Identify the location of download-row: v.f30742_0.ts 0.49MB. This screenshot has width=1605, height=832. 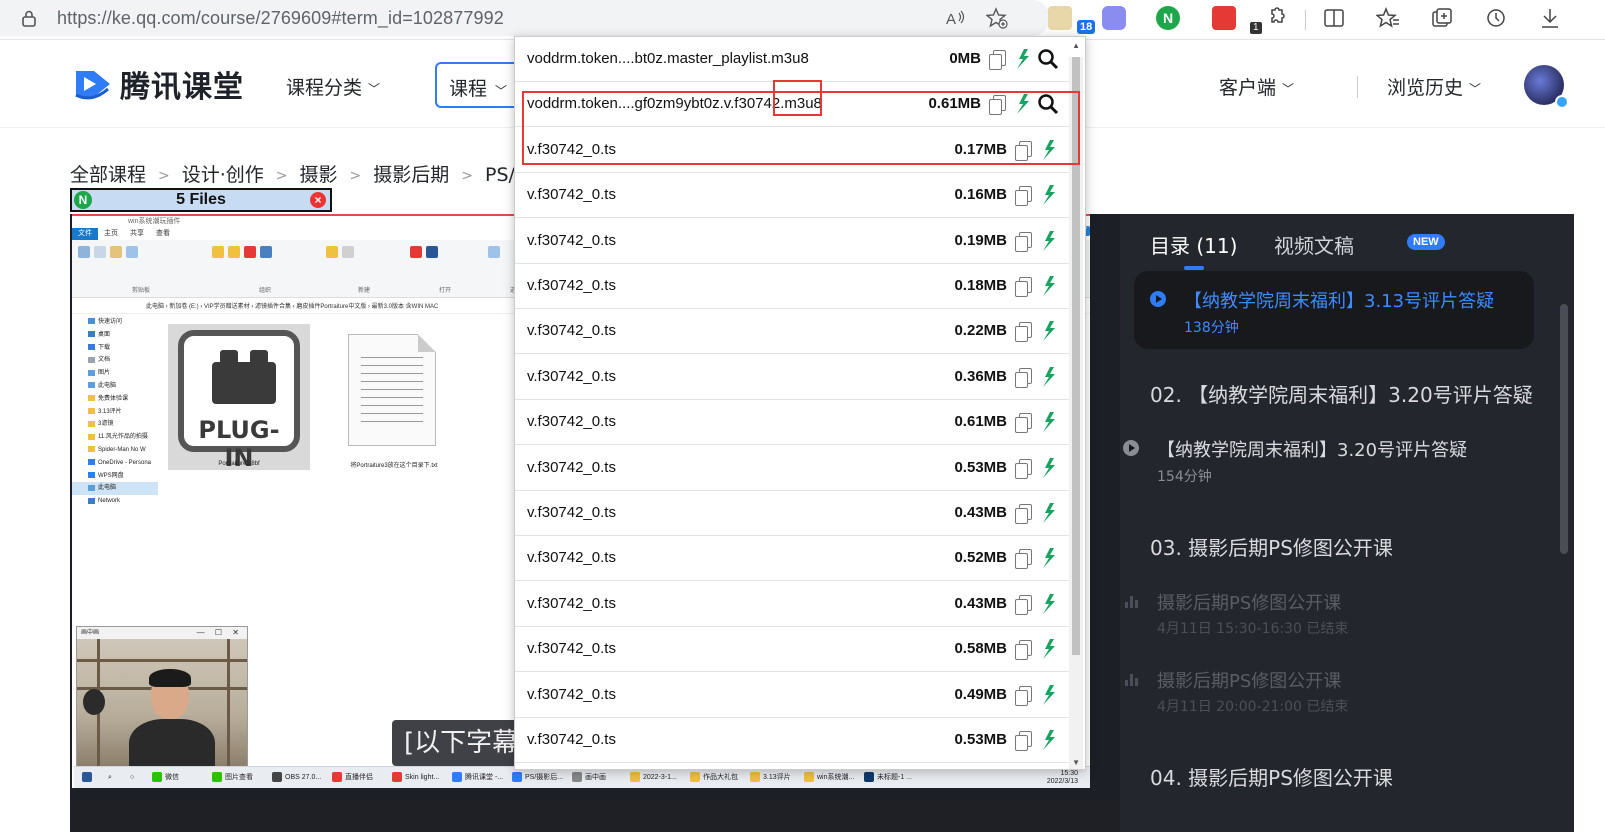
(792, 695).